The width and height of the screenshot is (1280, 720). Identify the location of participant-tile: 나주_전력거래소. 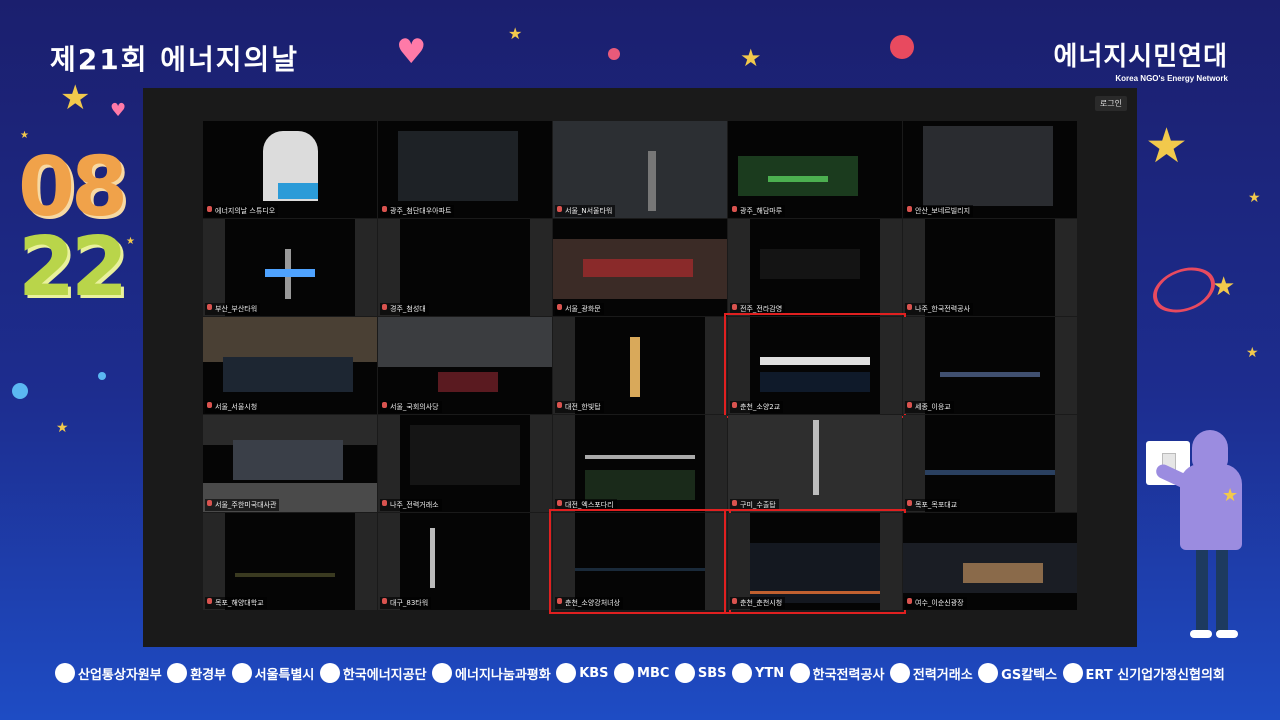
(465, 463).